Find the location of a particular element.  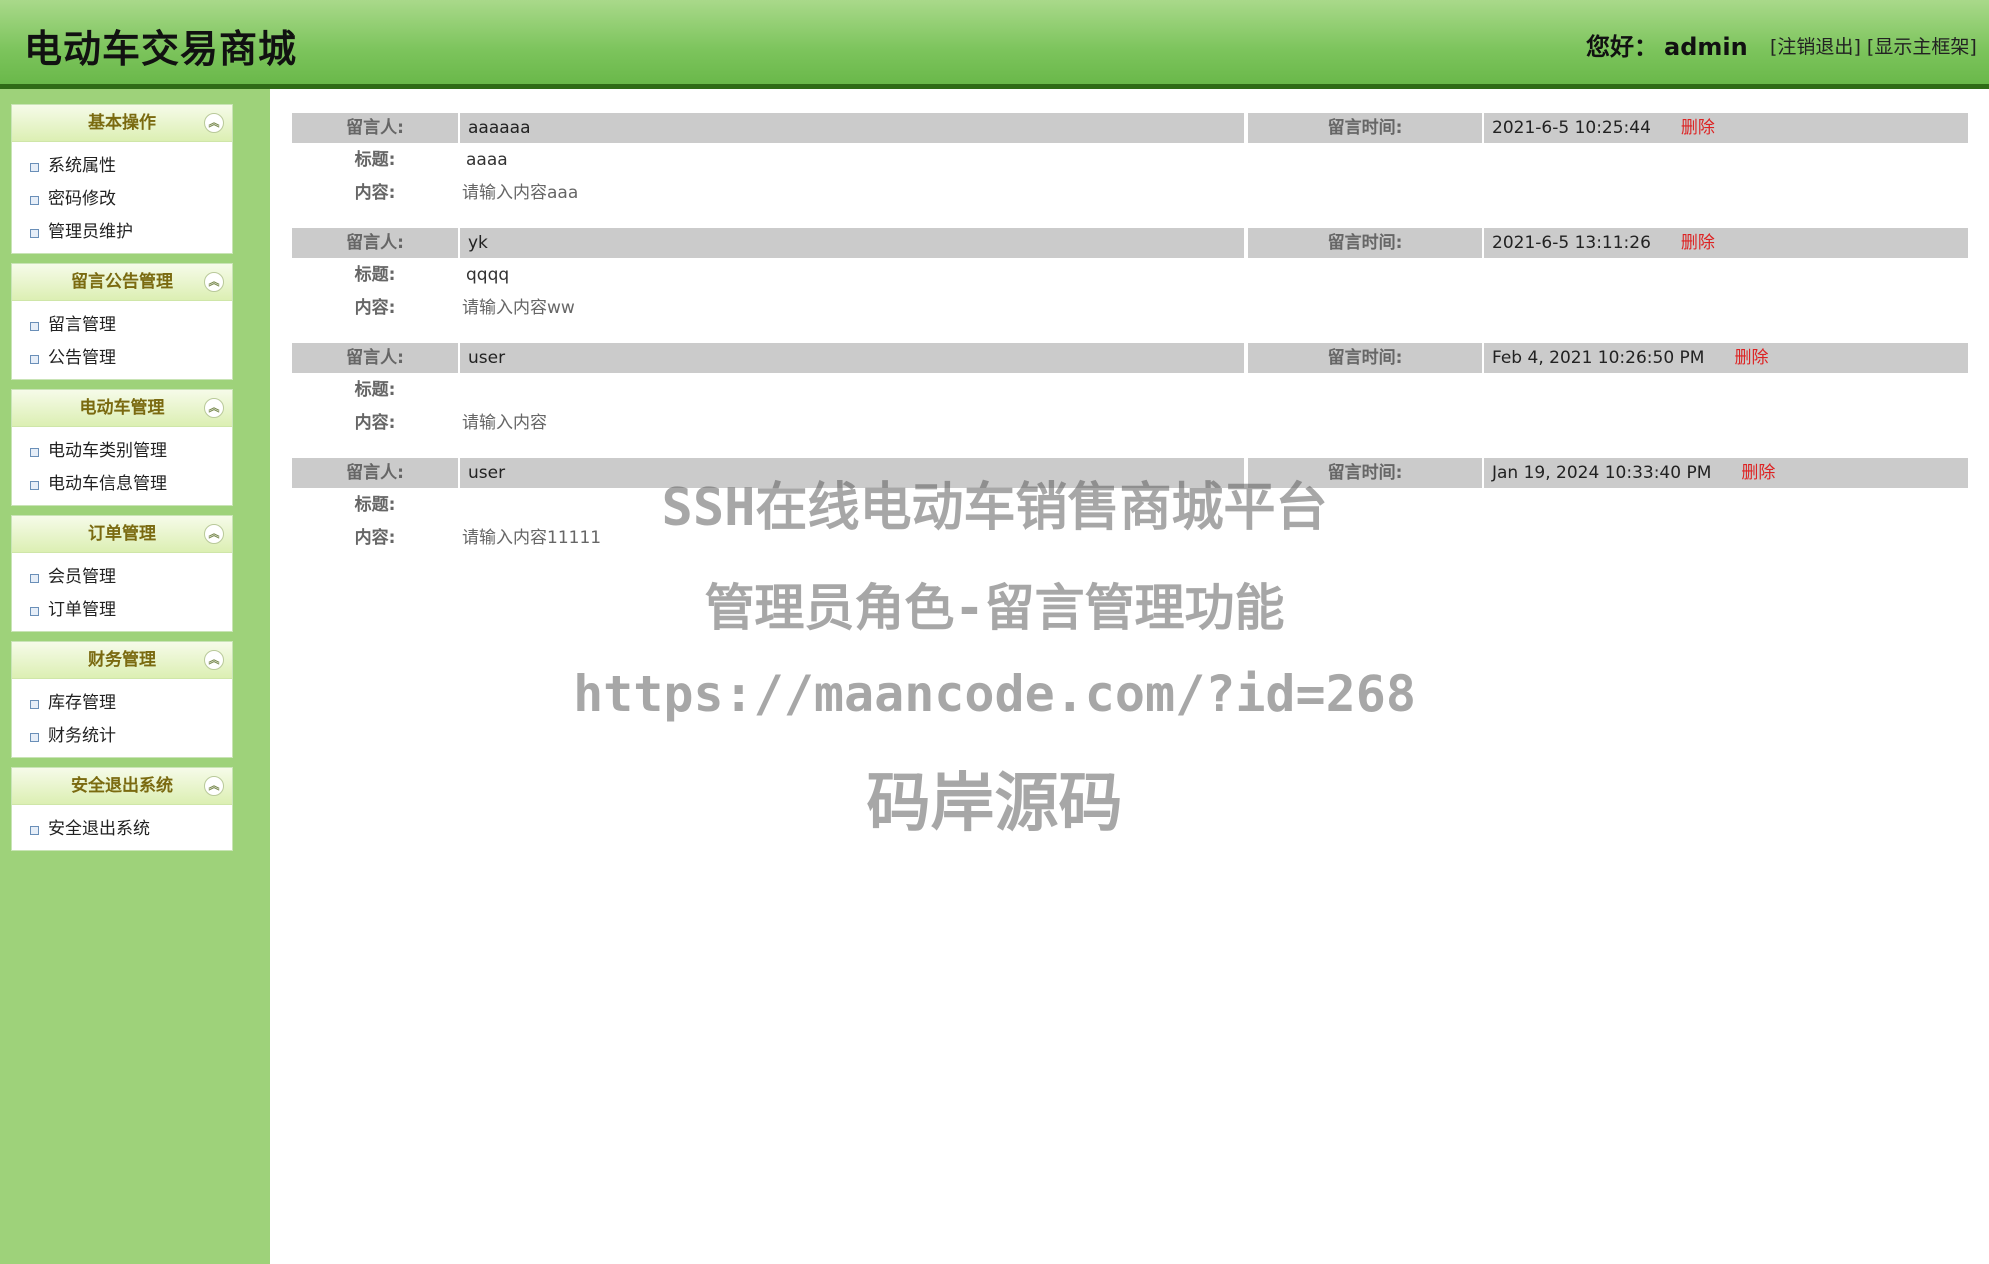

panel-header: 基本操作 ︽ is located at coordinates (122, 123).